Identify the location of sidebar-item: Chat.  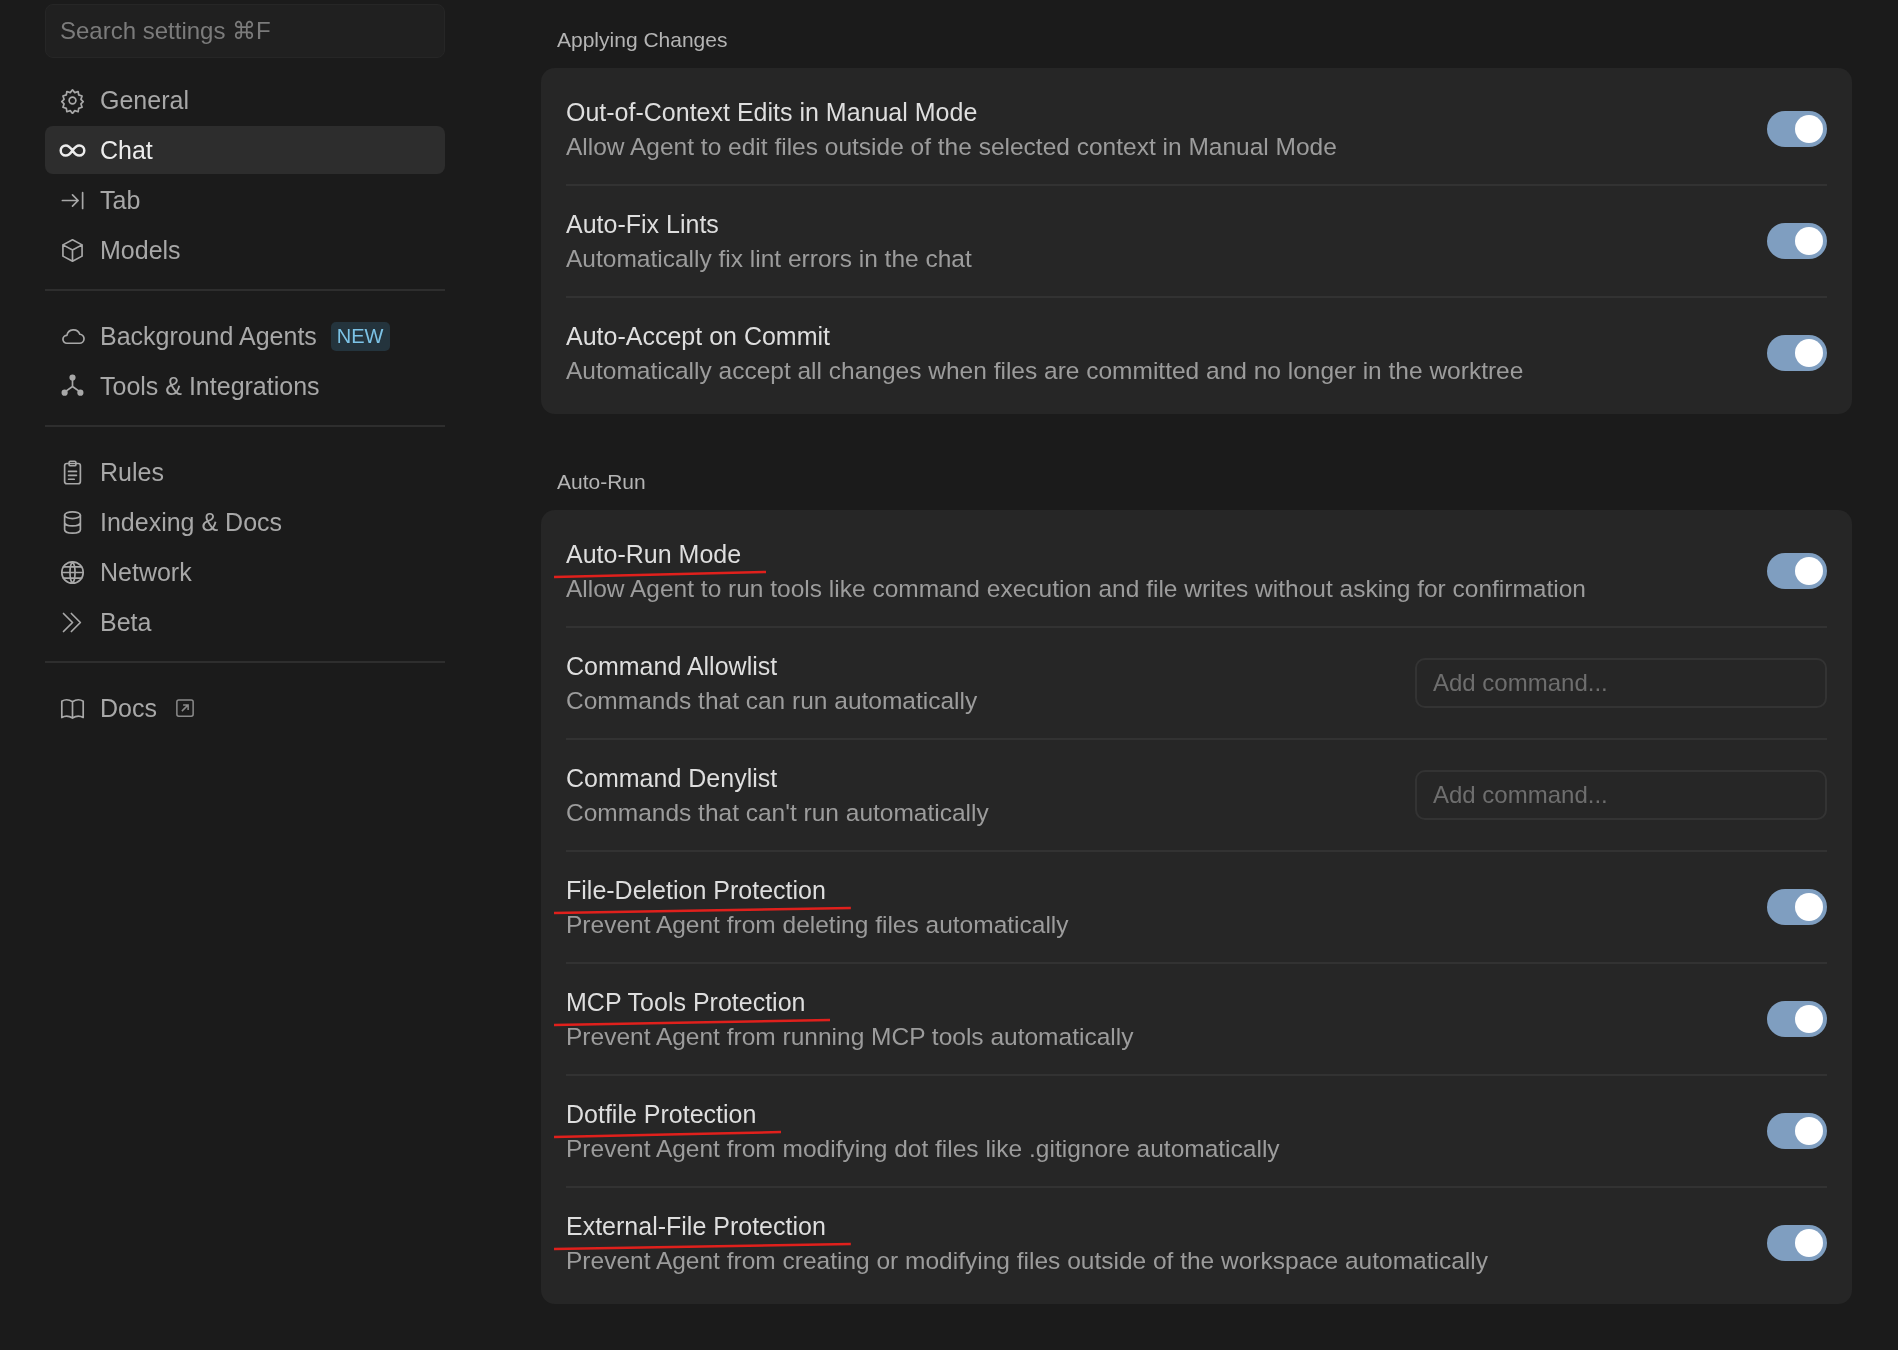
(245, 150).